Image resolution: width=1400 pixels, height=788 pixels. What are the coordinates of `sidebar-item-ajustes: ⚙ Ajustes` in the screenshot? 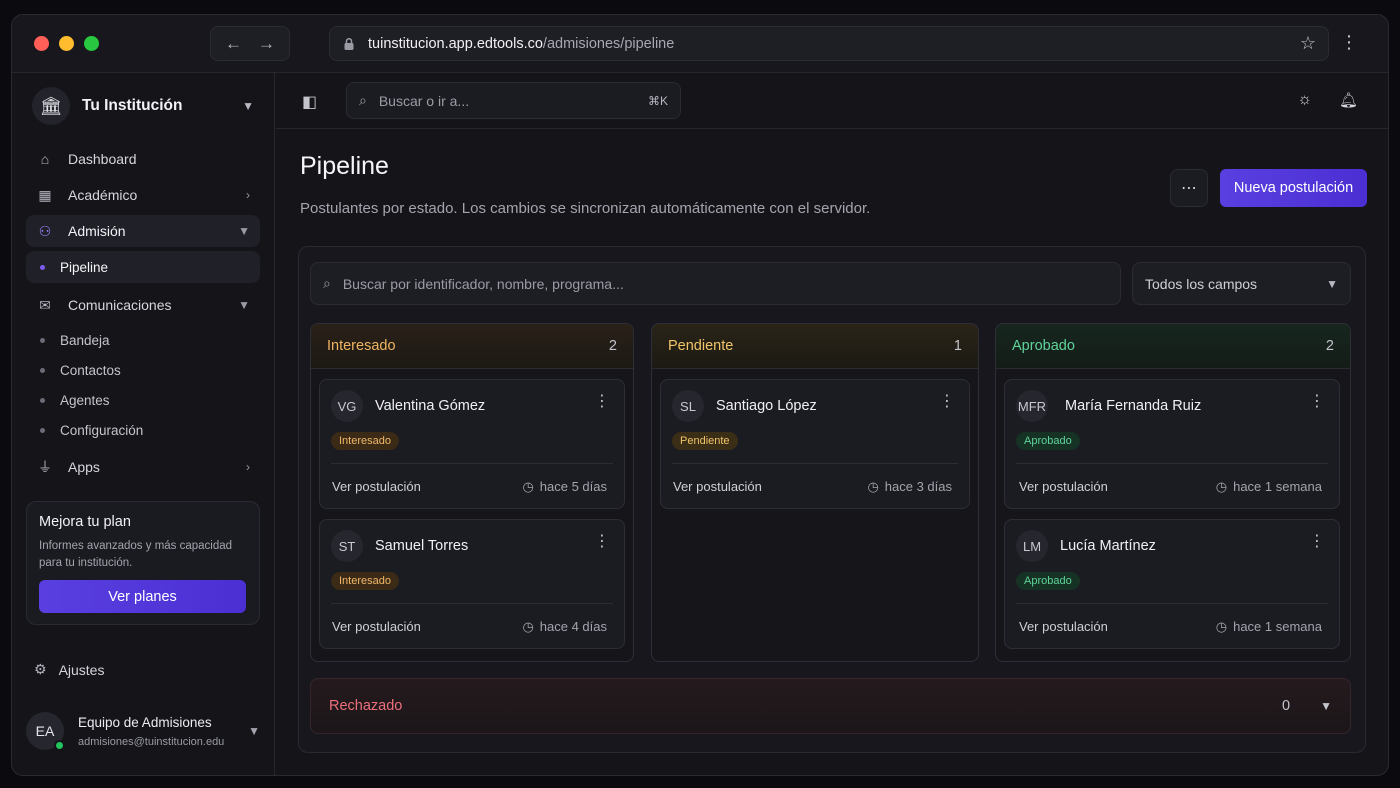 It's located at (69, 669).